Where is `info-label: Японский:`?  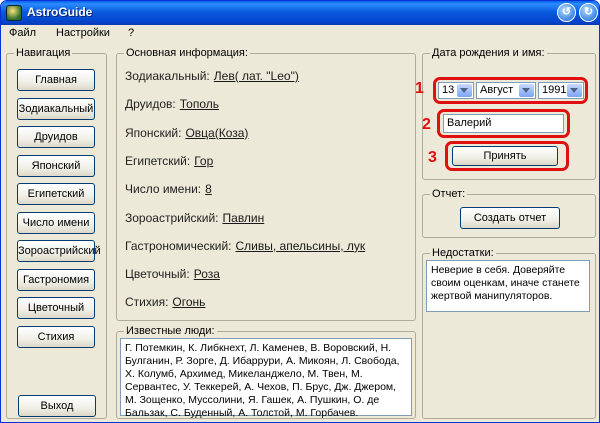
info-label: Японский: is located at coordinates (153, 132).